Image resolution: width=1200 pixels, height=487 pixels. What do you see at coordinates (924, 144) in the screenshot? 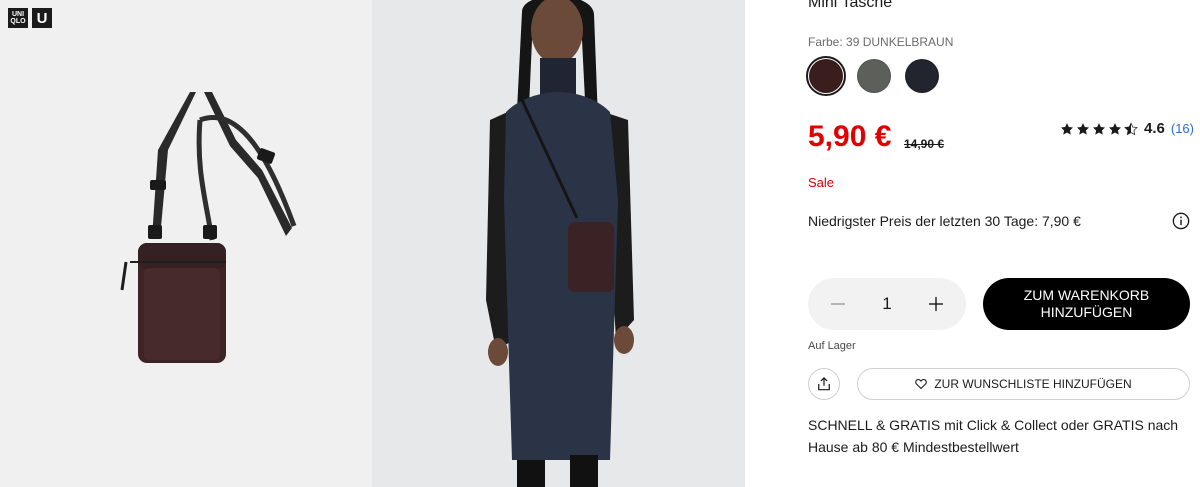
I see `original-price: 14,90 €` at bounding box center [924, 144].